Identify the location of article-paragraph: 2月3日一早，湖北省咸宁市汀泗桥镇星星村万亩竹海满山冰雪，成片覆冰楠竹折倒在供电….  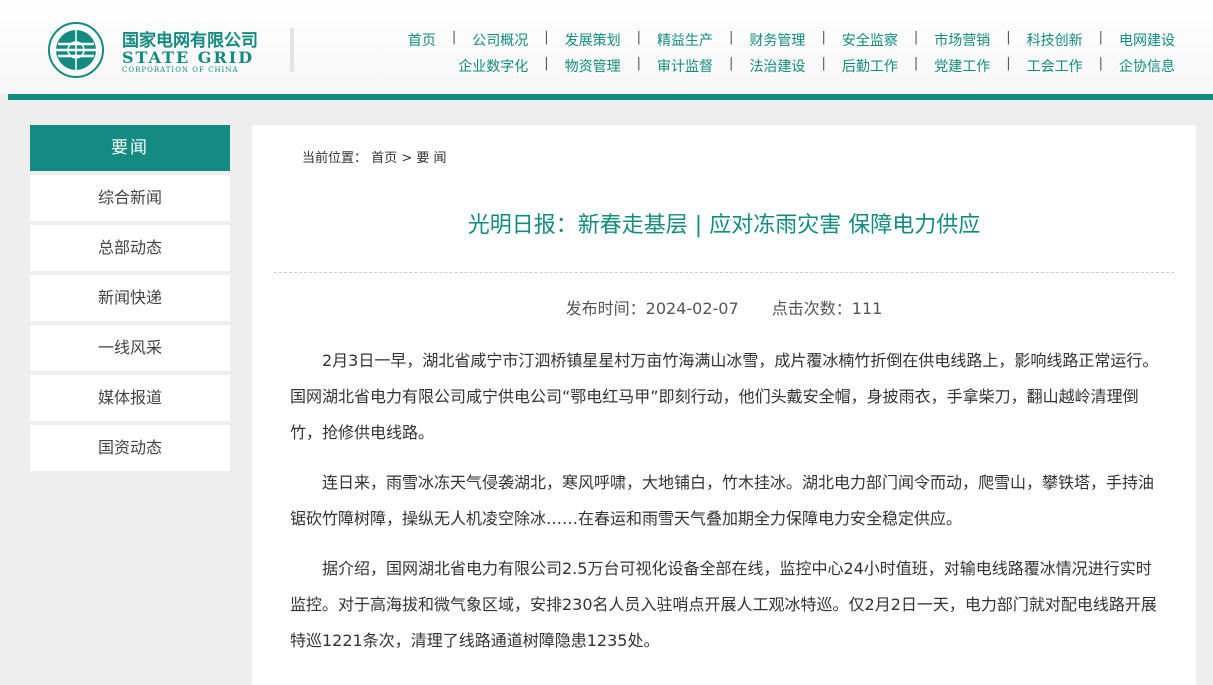
(724, 396).